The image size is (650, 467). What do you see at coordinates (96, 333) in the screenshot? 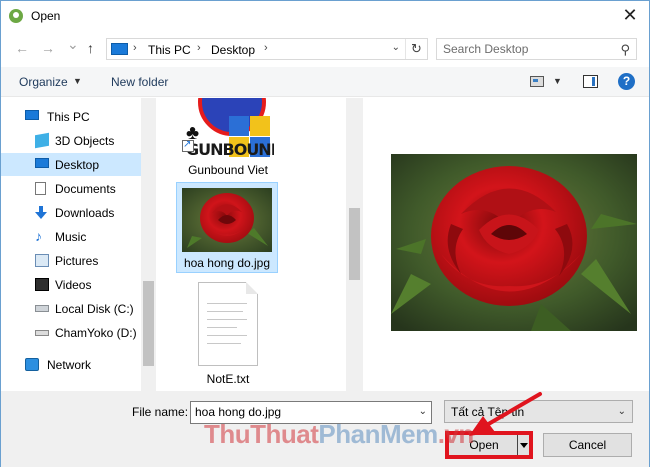
I see `sidebar-item-label: ChamYoko (D:)` at bounding box center [96, 333].